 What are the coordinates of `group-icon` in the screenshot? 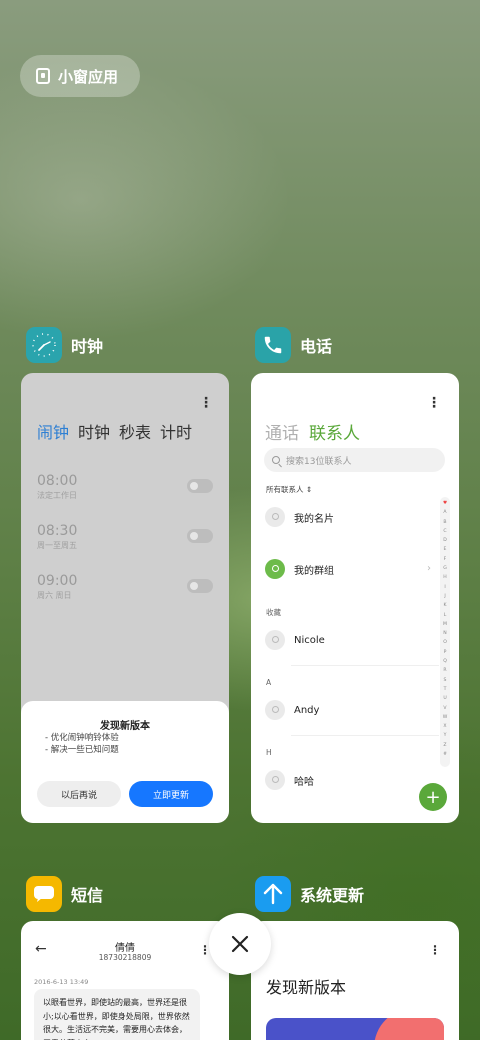 It's located at (275, 569).